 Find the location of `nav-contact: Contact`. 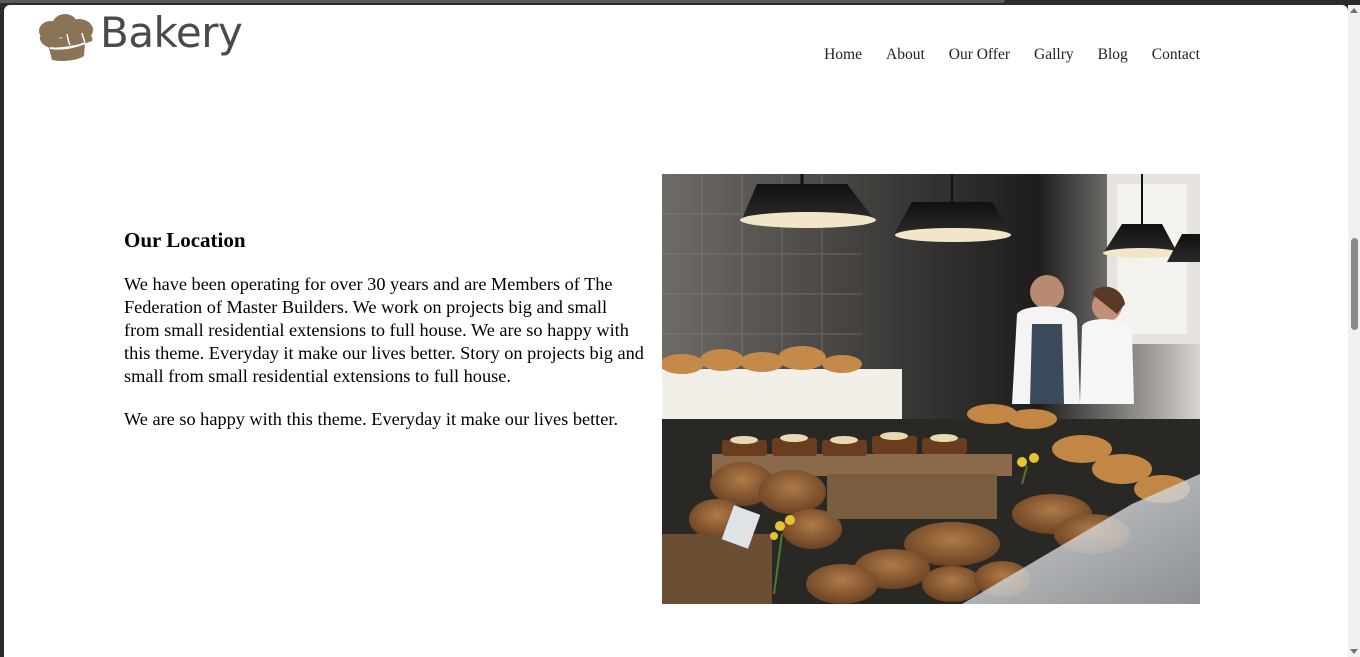

nav-contact: Contact is located at coordinates (1176, 55).